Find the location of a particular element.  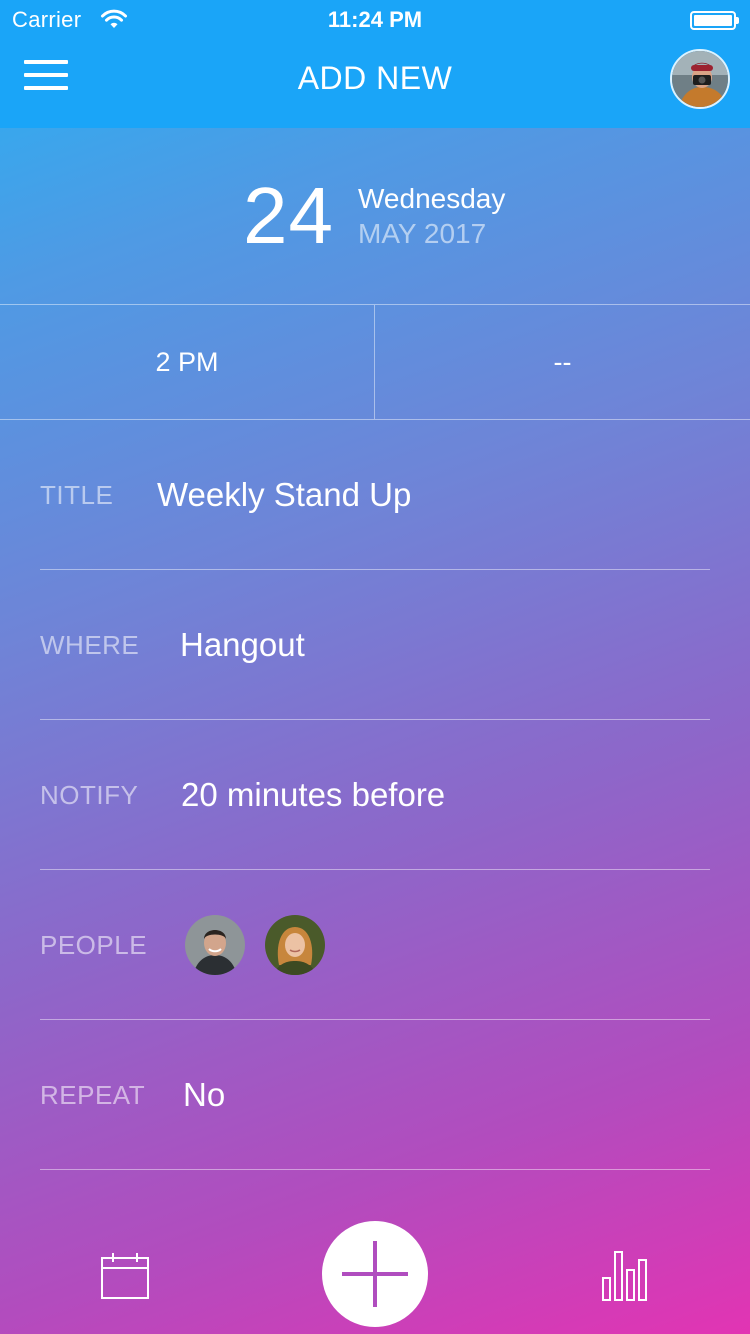

people-row: PEOPLE is located at coordinates (375, 945).